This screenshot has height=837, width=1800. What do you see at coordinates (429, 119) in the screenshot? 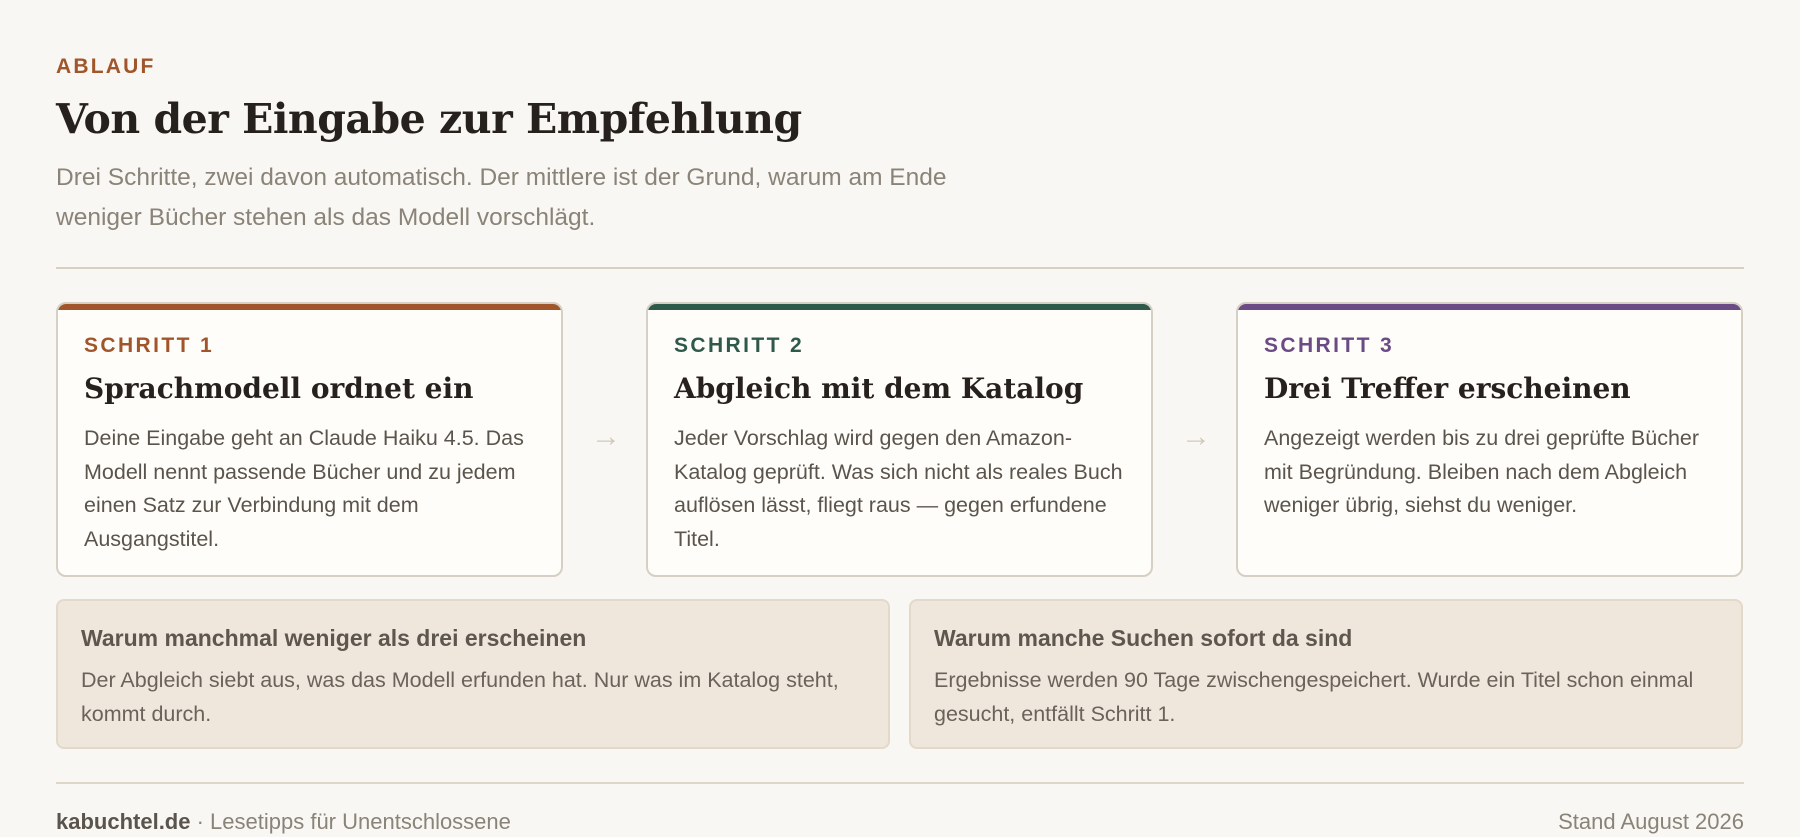
I see `page-title: Von der Eingabe zur Empfehlung` at bounding box center [429, 119].